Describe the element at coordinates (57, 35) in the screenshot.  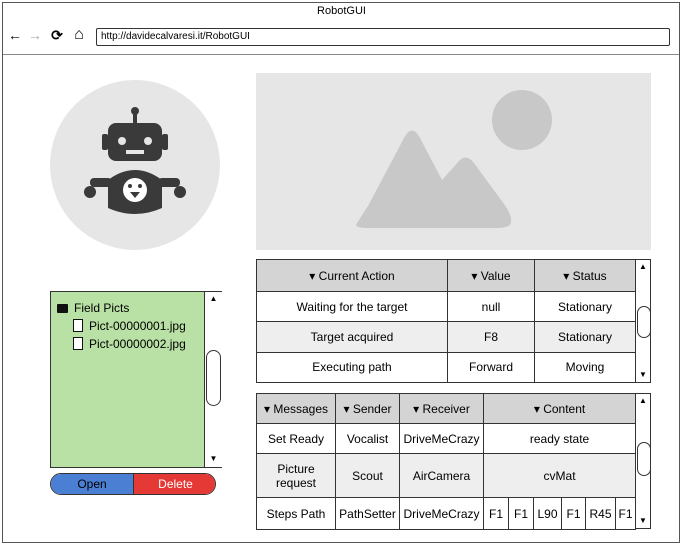
I see `reload-icon: ⟳` at that location.